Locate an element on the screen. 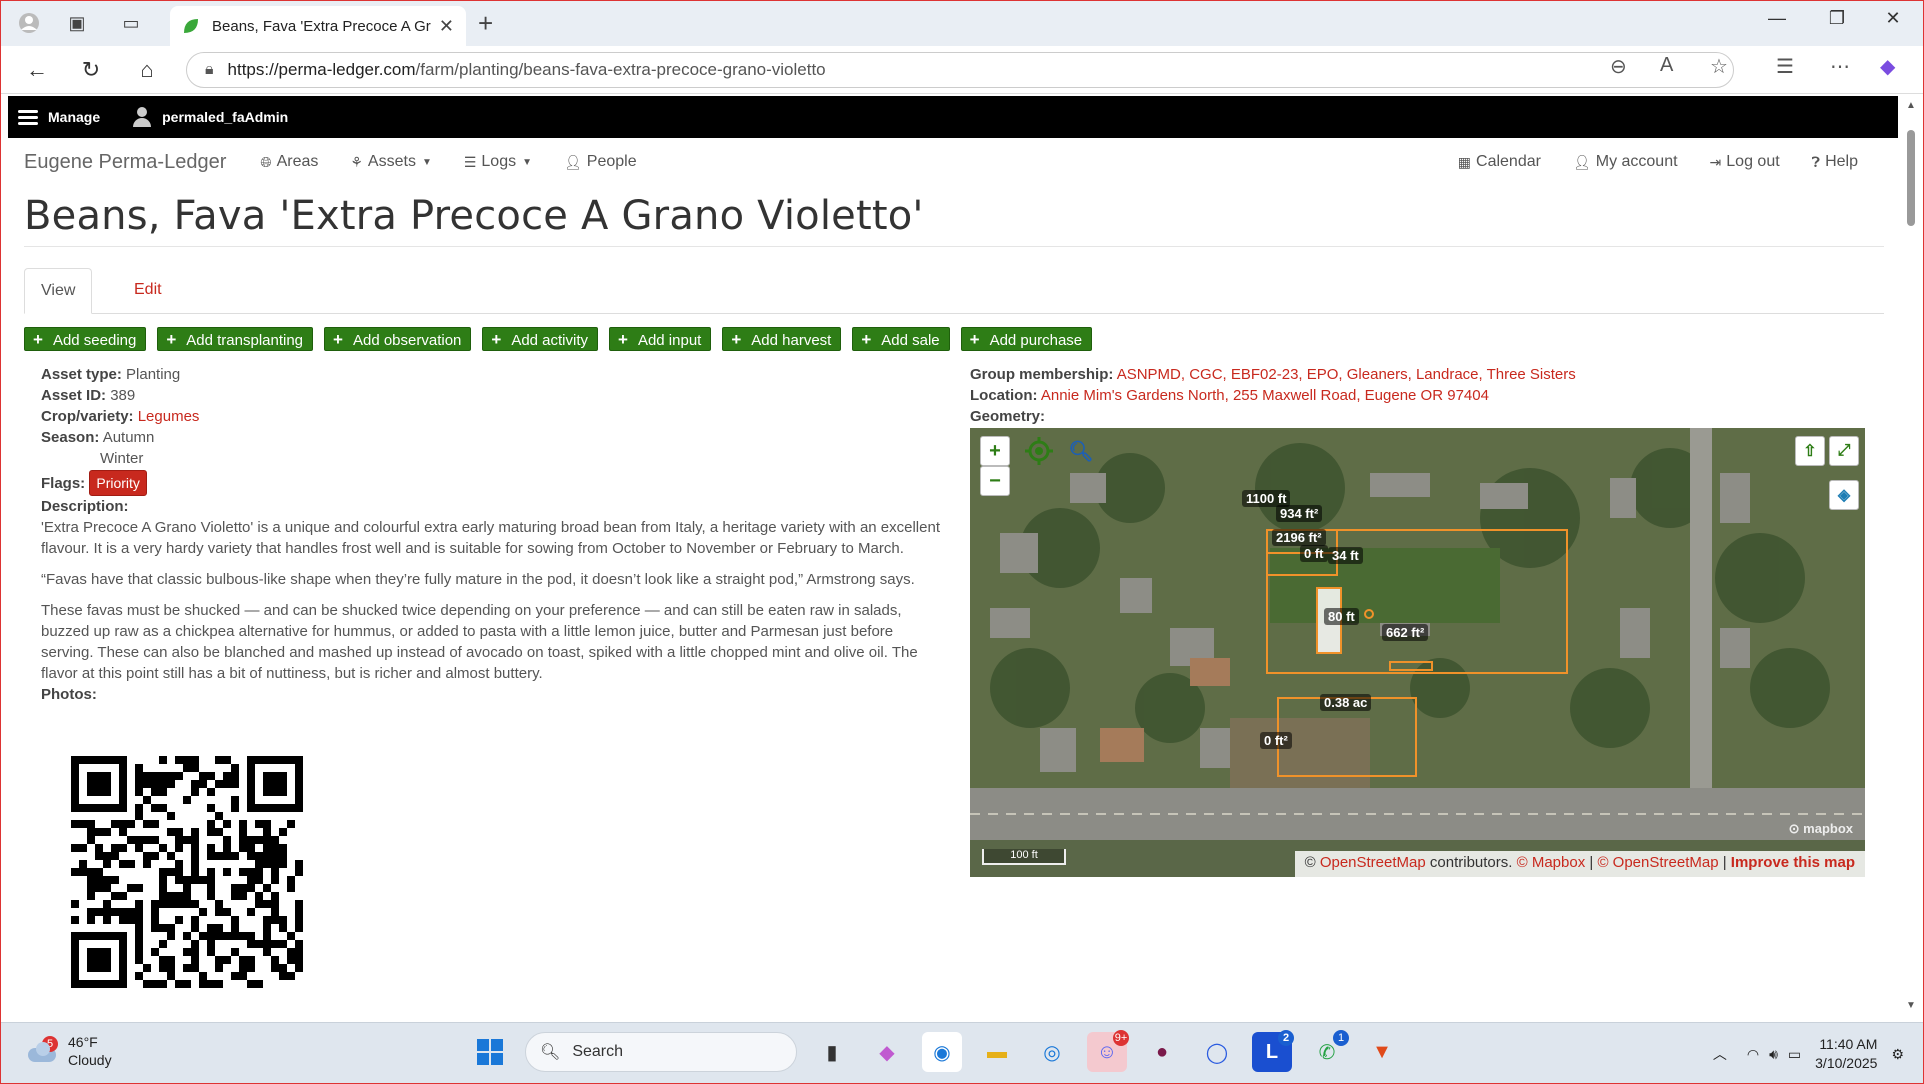 This screenshot has height=1084, width=1924. vertical-tabs-icon: ▭ is located at coordinates (131, 23).